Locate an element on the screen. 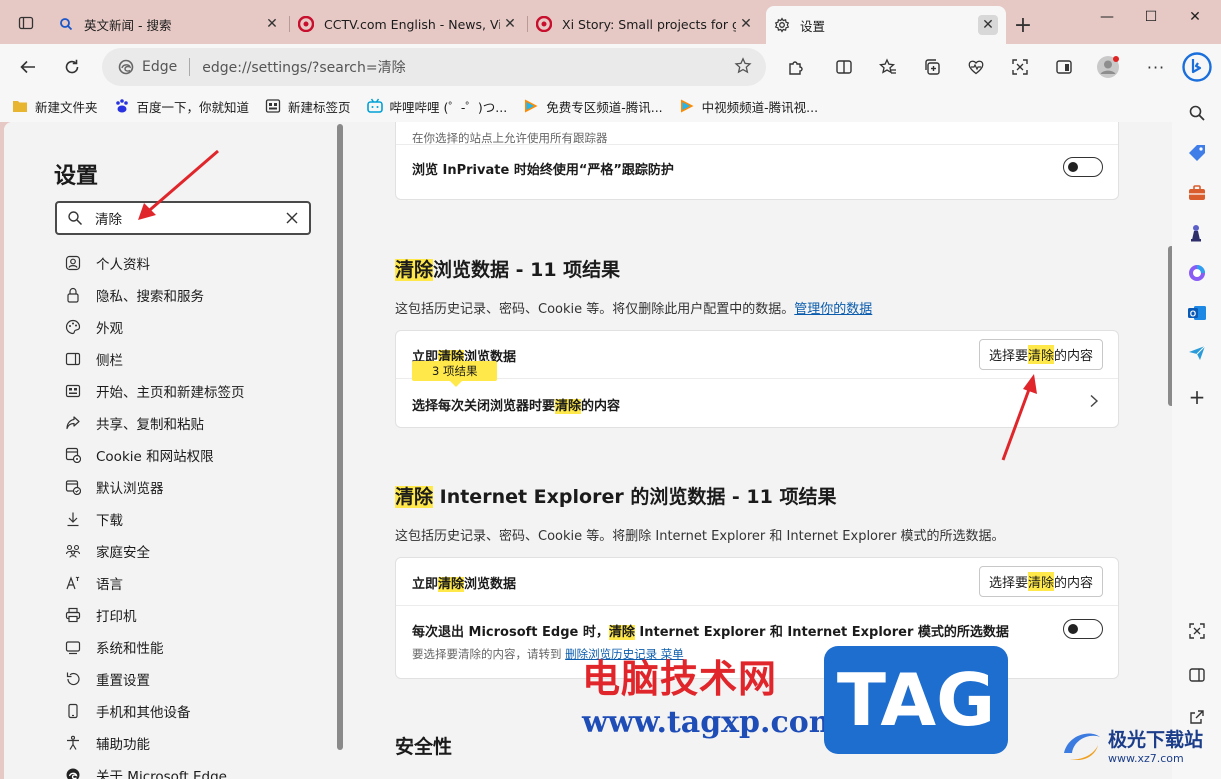 Image resolution: width=1221 pixels, height=779 pixels. back-button is located at coordinates (28, 67).